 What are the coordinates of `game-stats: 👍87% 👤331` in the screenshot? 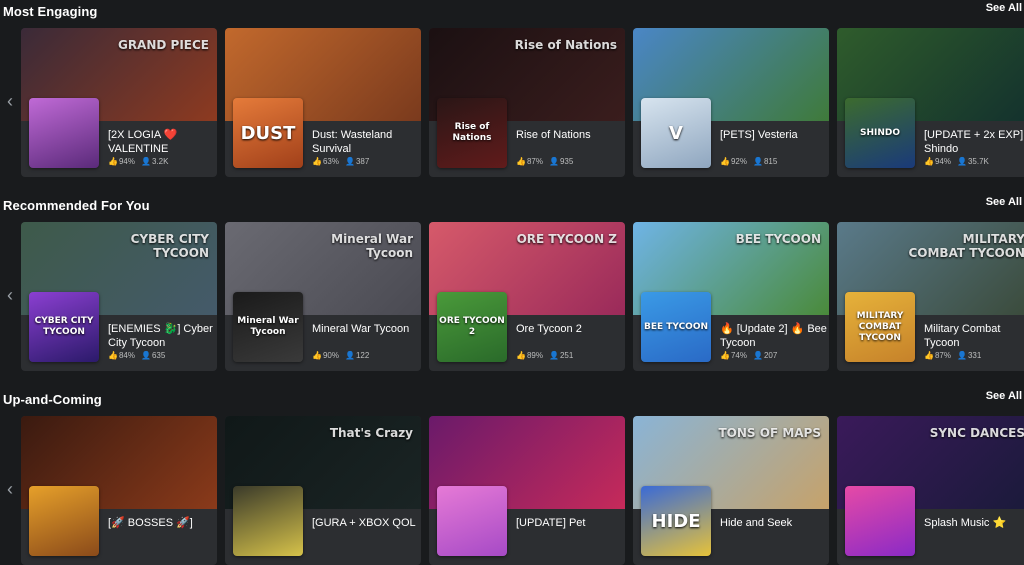 It's located at (955, 355).